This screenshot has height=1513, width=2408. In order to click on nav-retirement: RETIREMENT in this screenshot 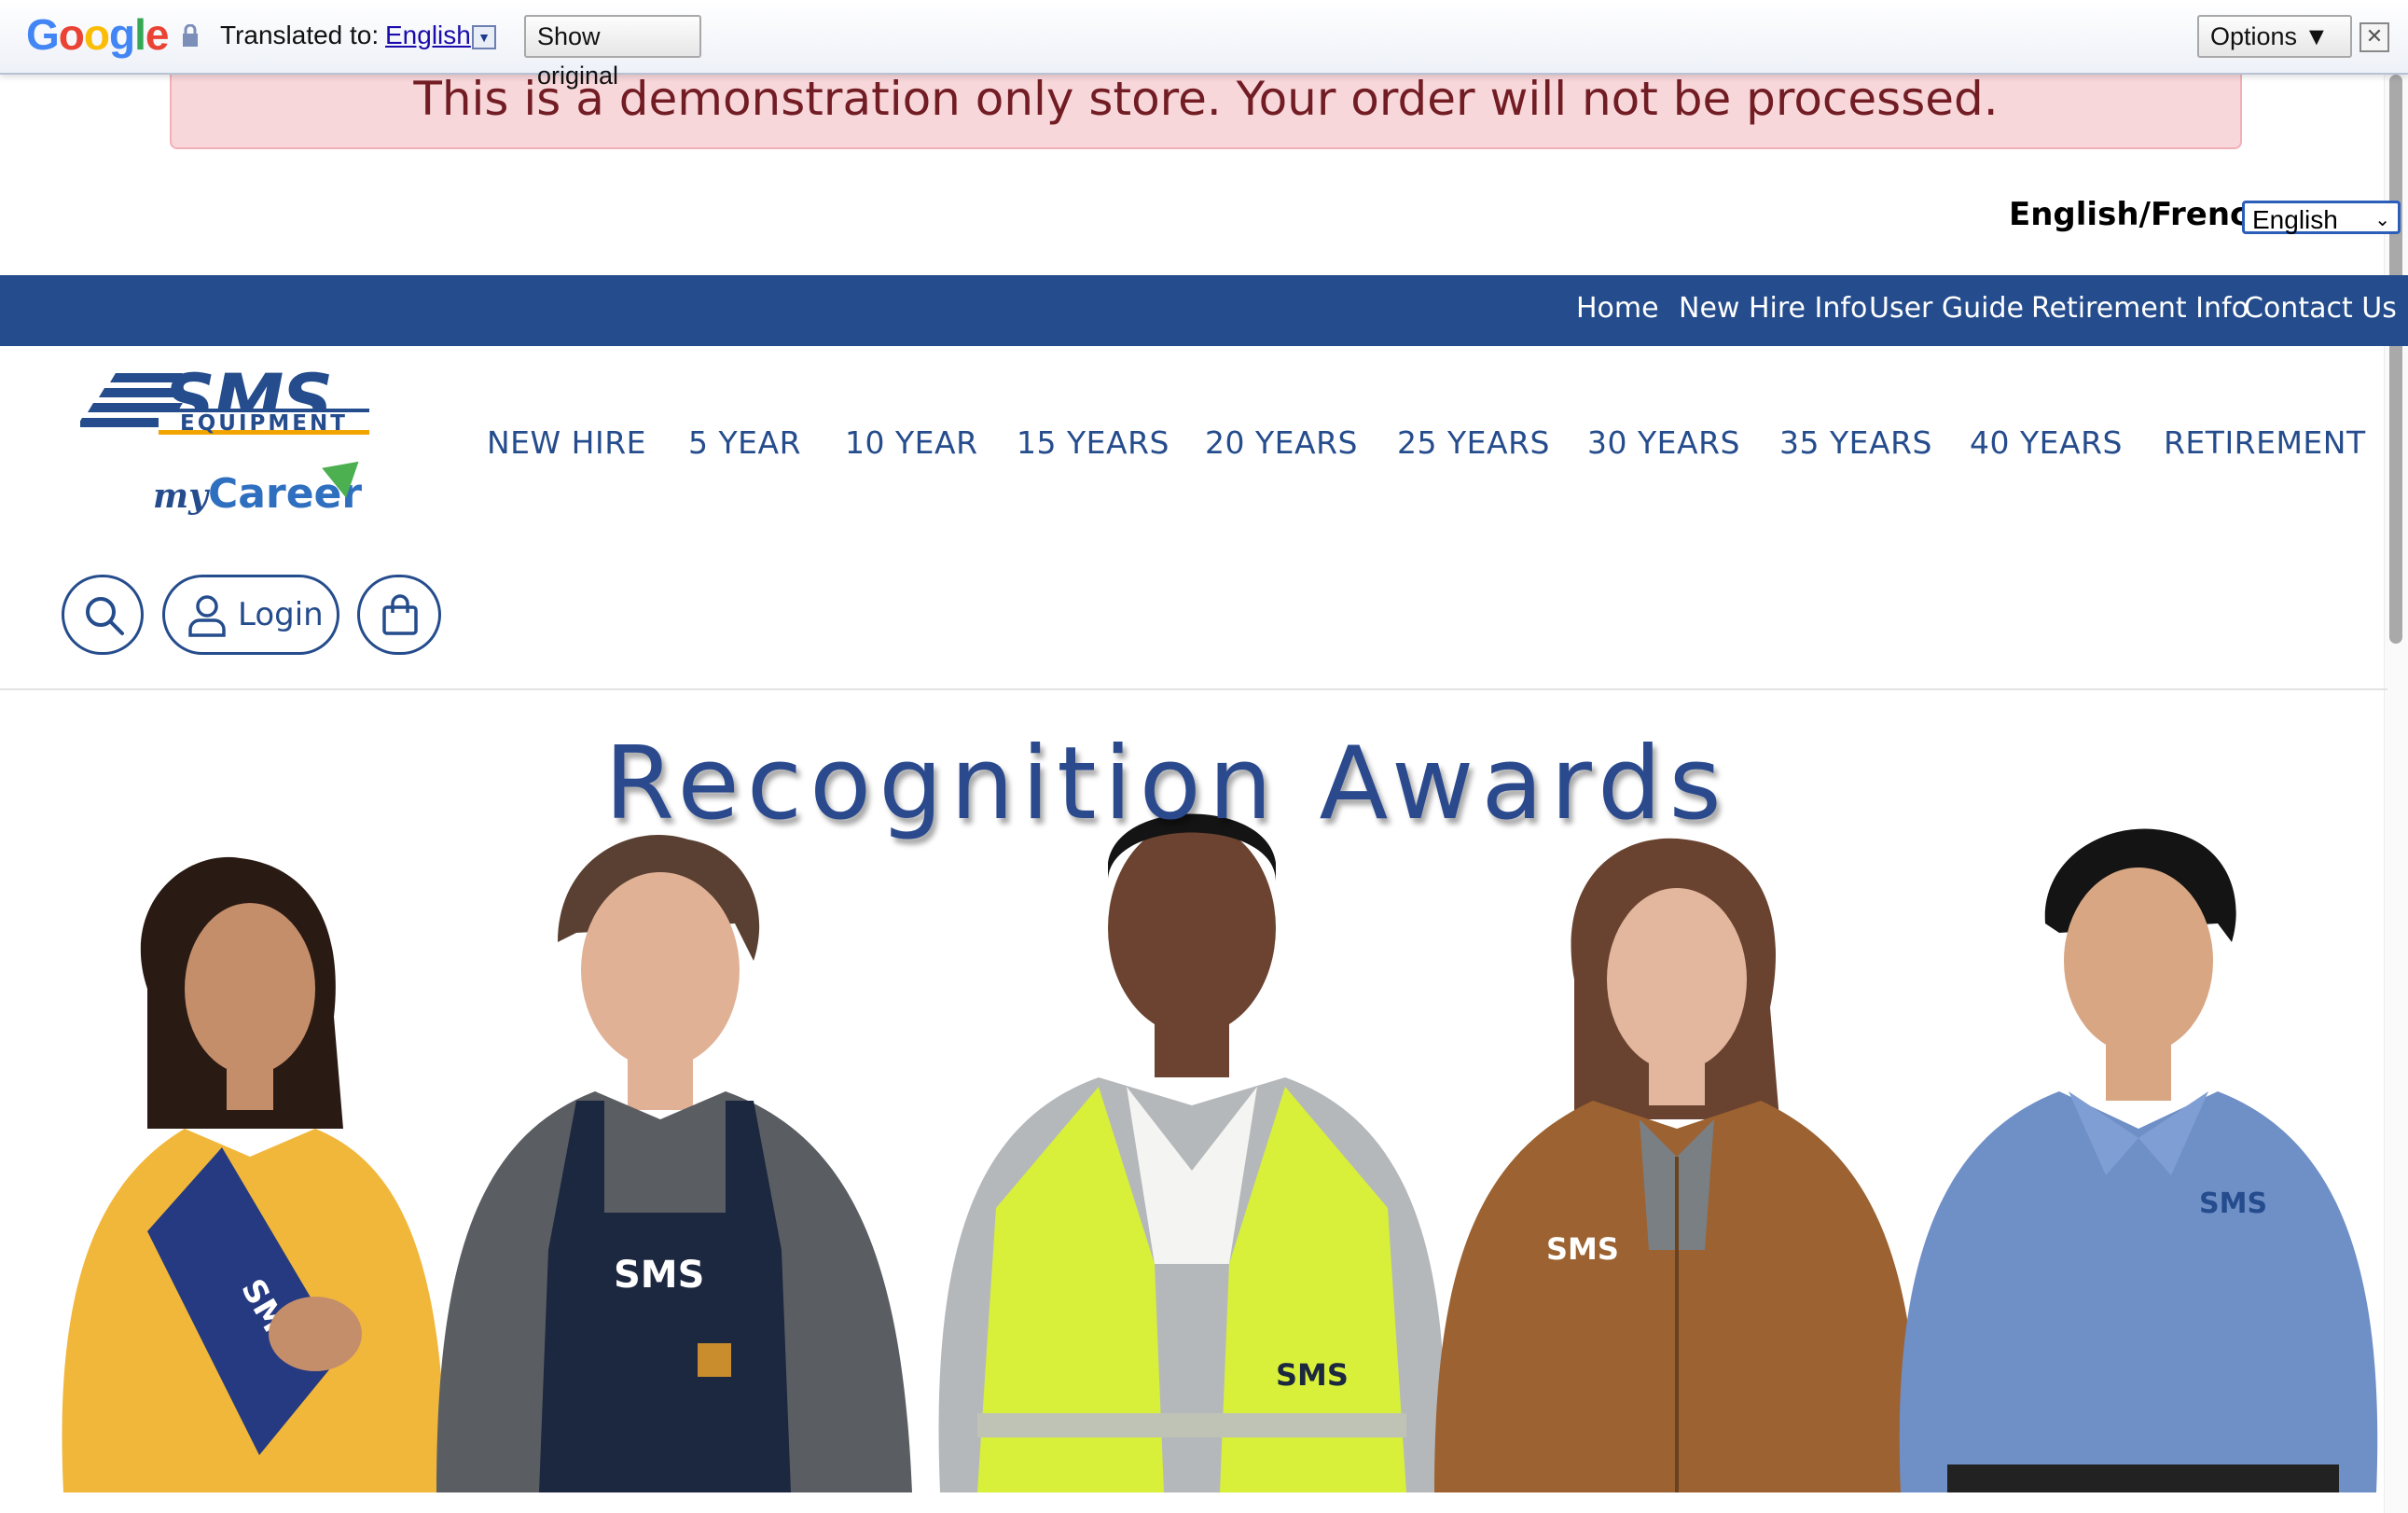, I will do `click(2265, 442)`.